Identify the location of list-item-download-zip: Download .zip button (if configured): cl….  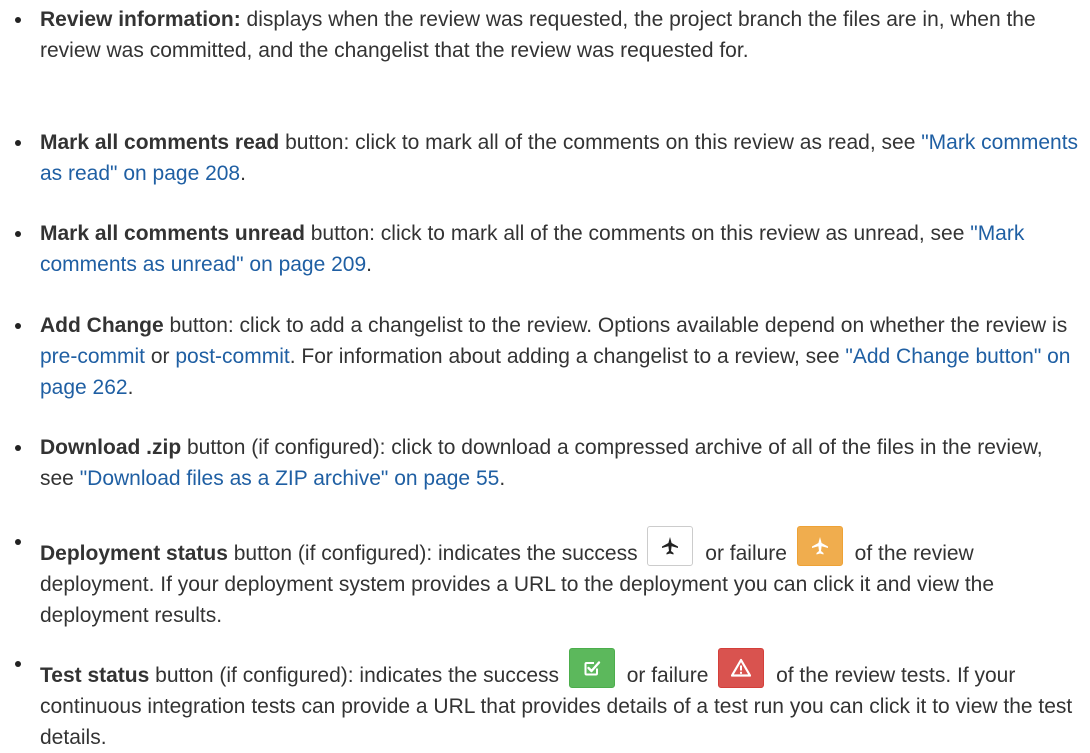
(547, 463).